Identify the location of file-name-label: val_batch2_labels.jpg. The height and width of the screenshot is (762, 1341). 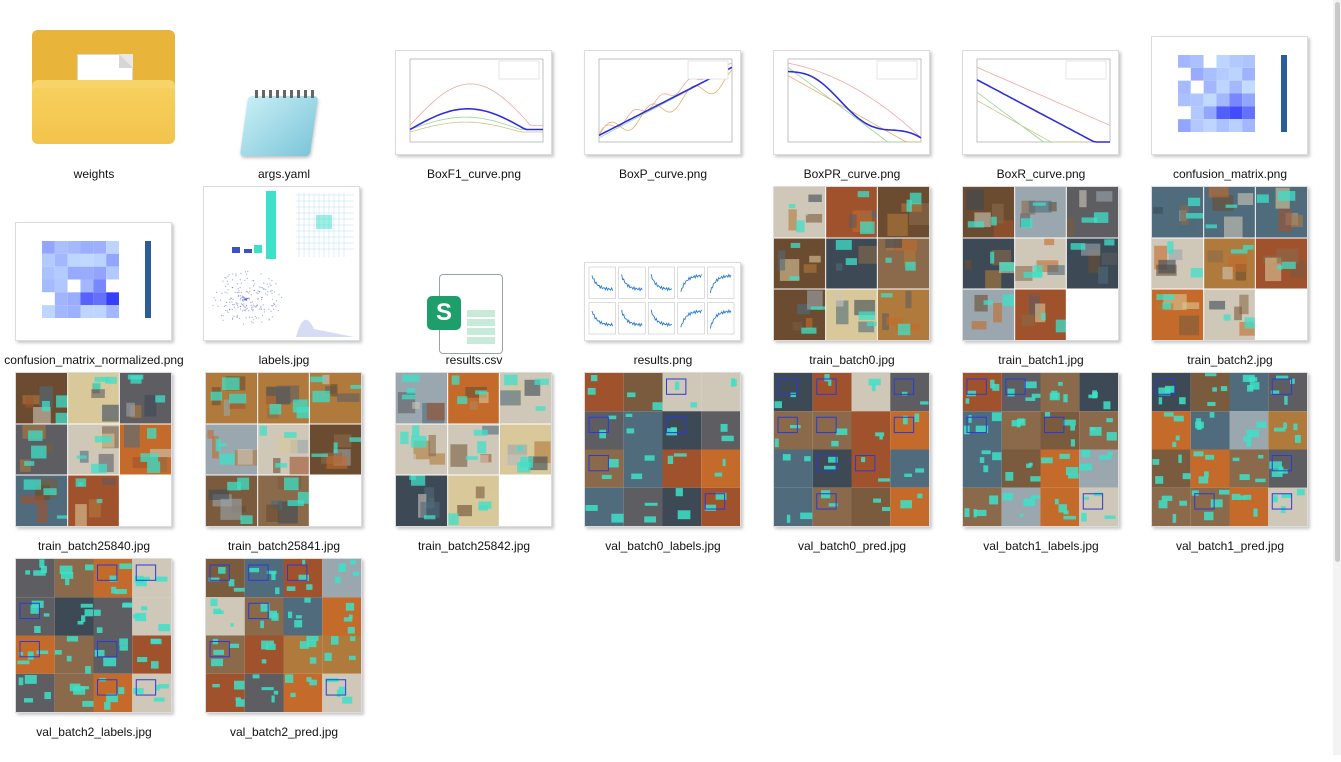
(94, 732).